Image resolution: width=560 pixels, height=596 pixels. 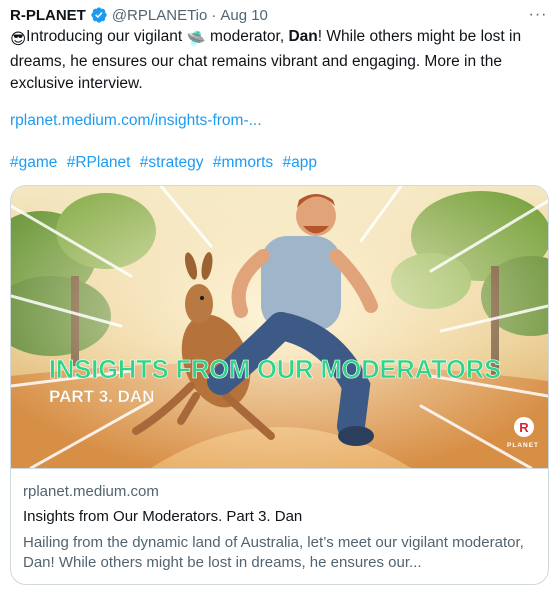 What do you see at coordinates (18, 39) in the screenshot?
I see `sunglasses-emoji-icon: 😎` at bounding box center [18, 39].